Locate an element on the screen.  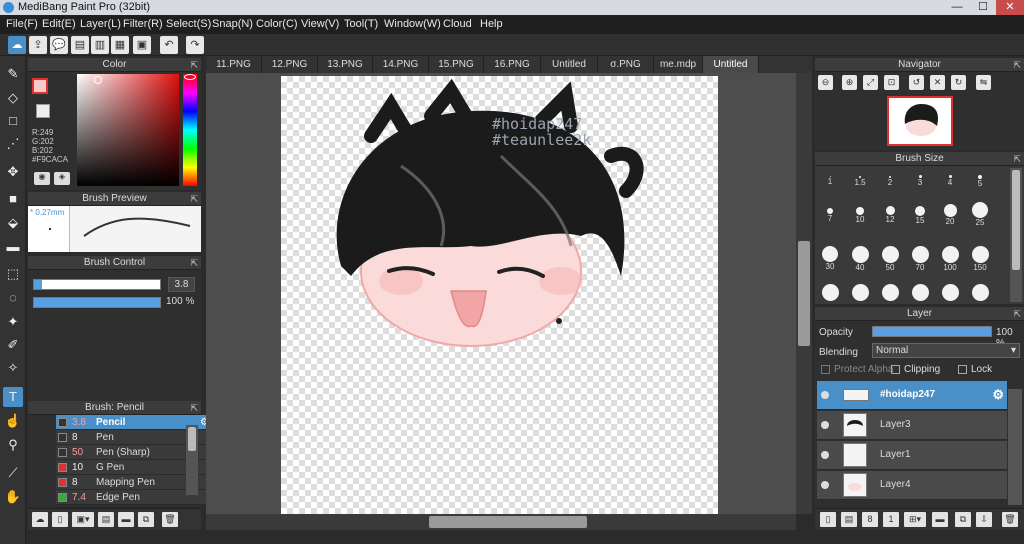
comic-icon: ▤ is located at coordinates (80, 45).